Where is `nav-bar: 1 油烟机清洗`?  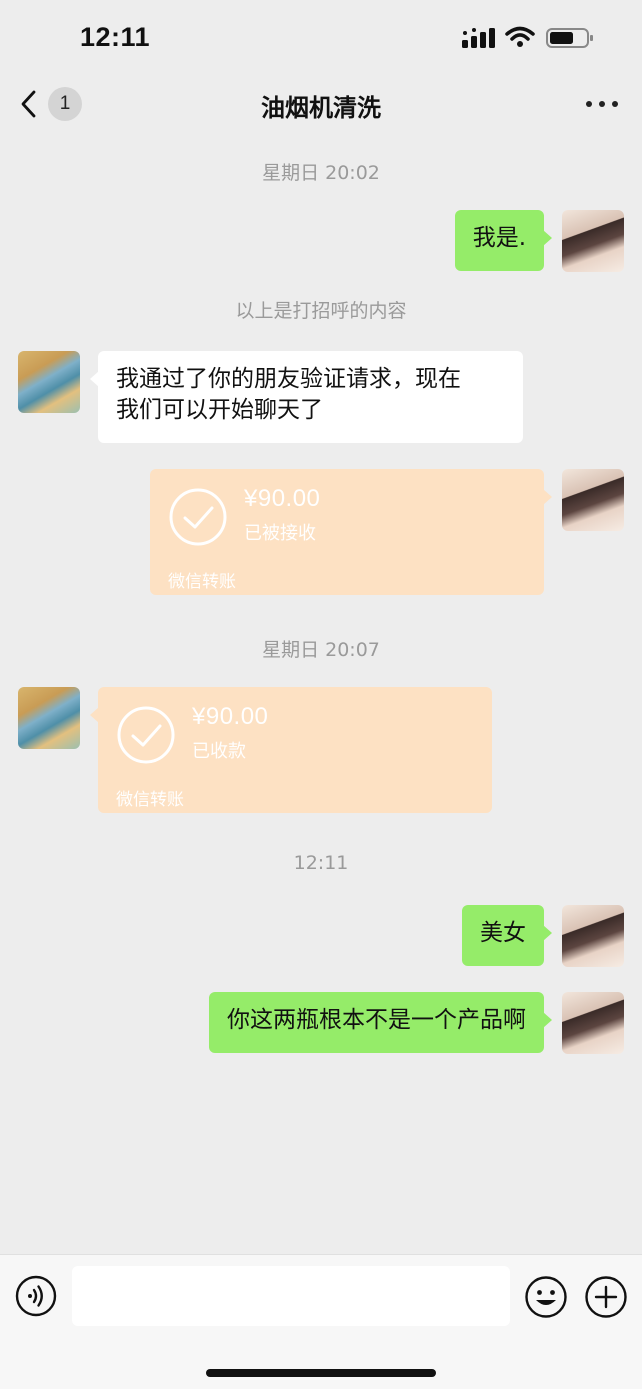
nav-bar: 1 油烟机清洗 is located at coordinates (321, 104).